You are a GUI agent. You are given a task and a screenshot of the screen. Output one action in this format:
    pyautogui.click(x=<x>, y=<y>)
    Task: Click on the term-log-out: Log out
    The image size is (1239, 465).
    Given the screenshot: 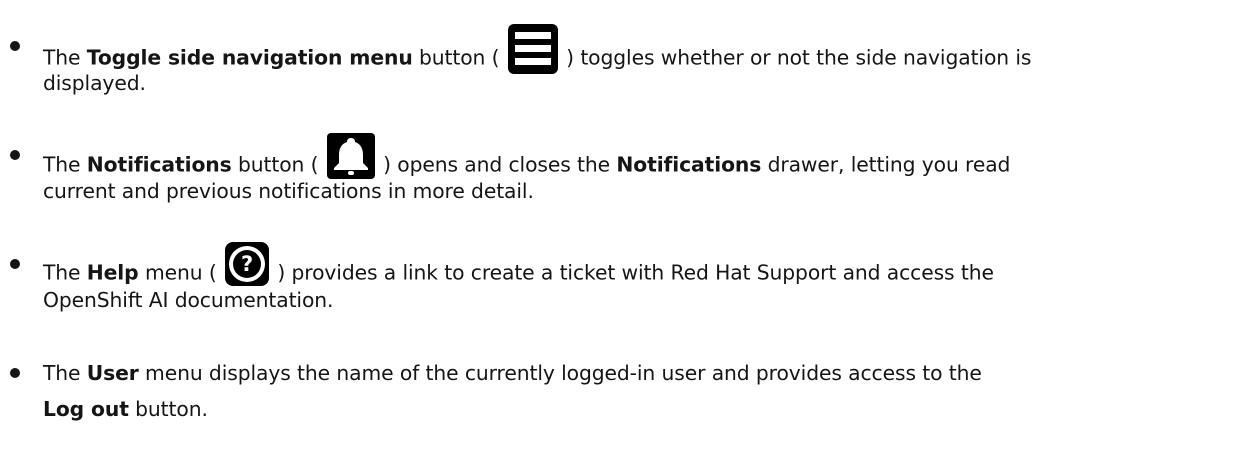 What is the action you would take?
    pyautogui.click(x=86, y=409)
    